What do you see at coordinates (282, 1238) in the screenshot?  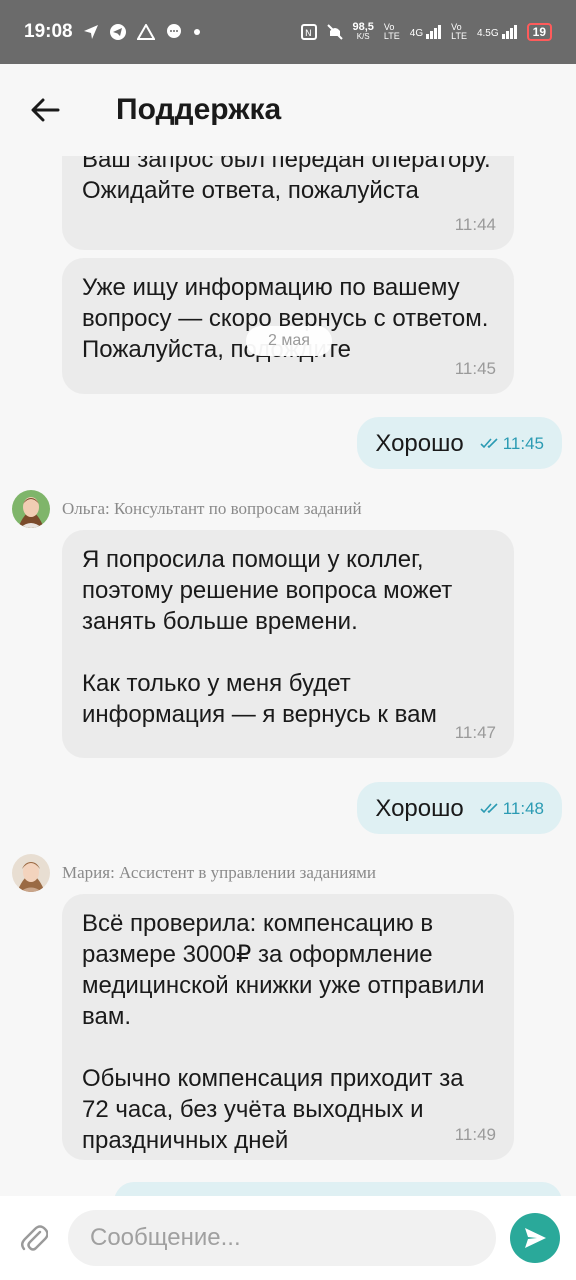 I see `message-input` at bounding box center [282, 1238].